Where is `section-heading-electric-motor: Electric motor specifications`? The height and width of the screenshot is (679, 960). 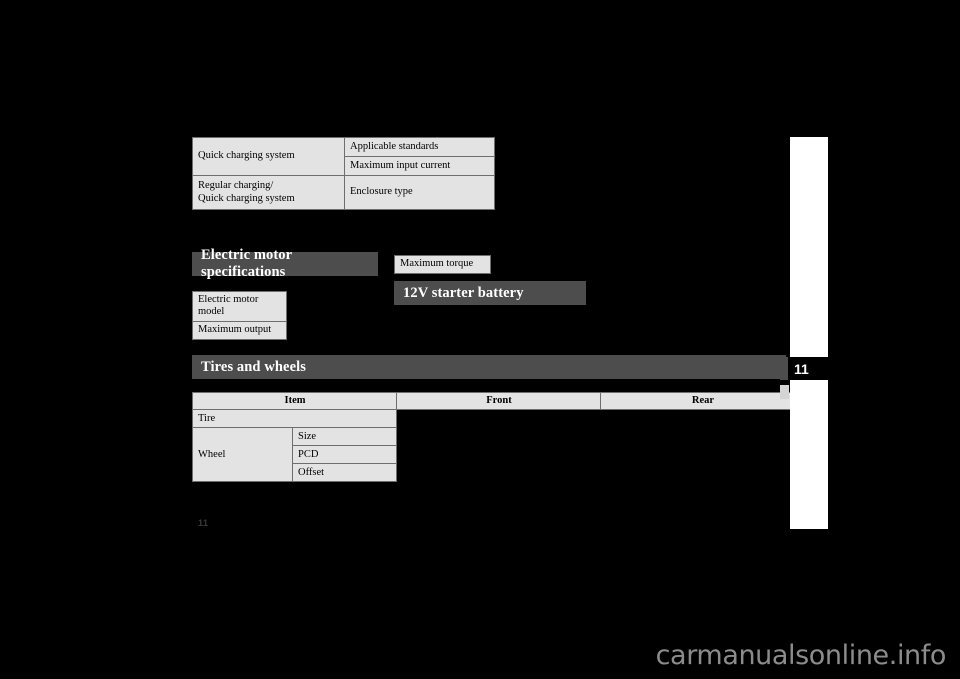
section-heading-electric-motor: Electric motor specifications is located at coordinates (285, 263).